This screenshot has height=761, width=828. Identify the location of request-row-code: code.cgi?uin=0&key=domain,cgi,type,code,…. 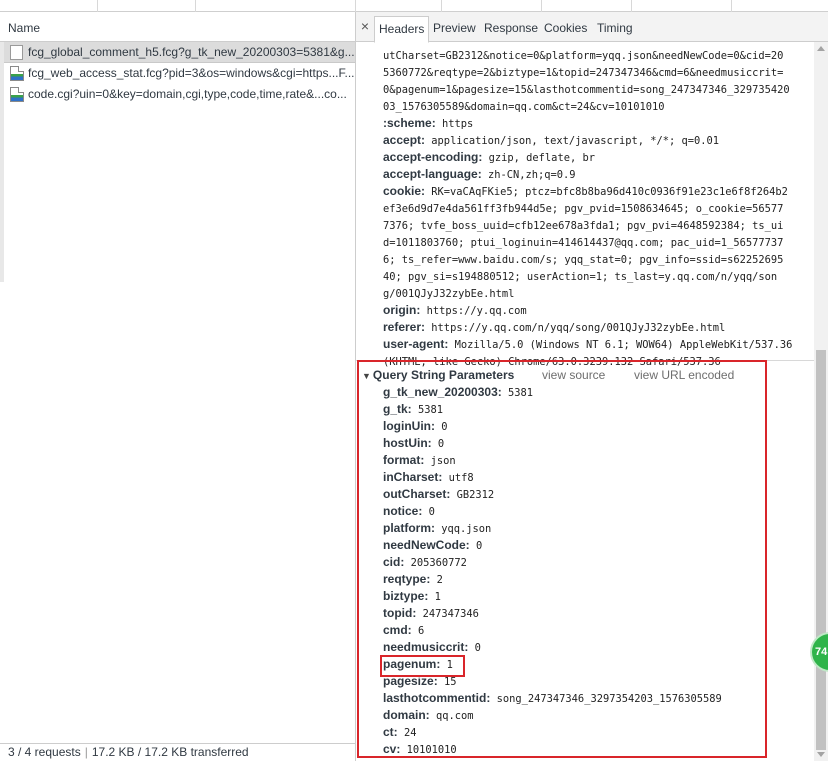
(179, 94).